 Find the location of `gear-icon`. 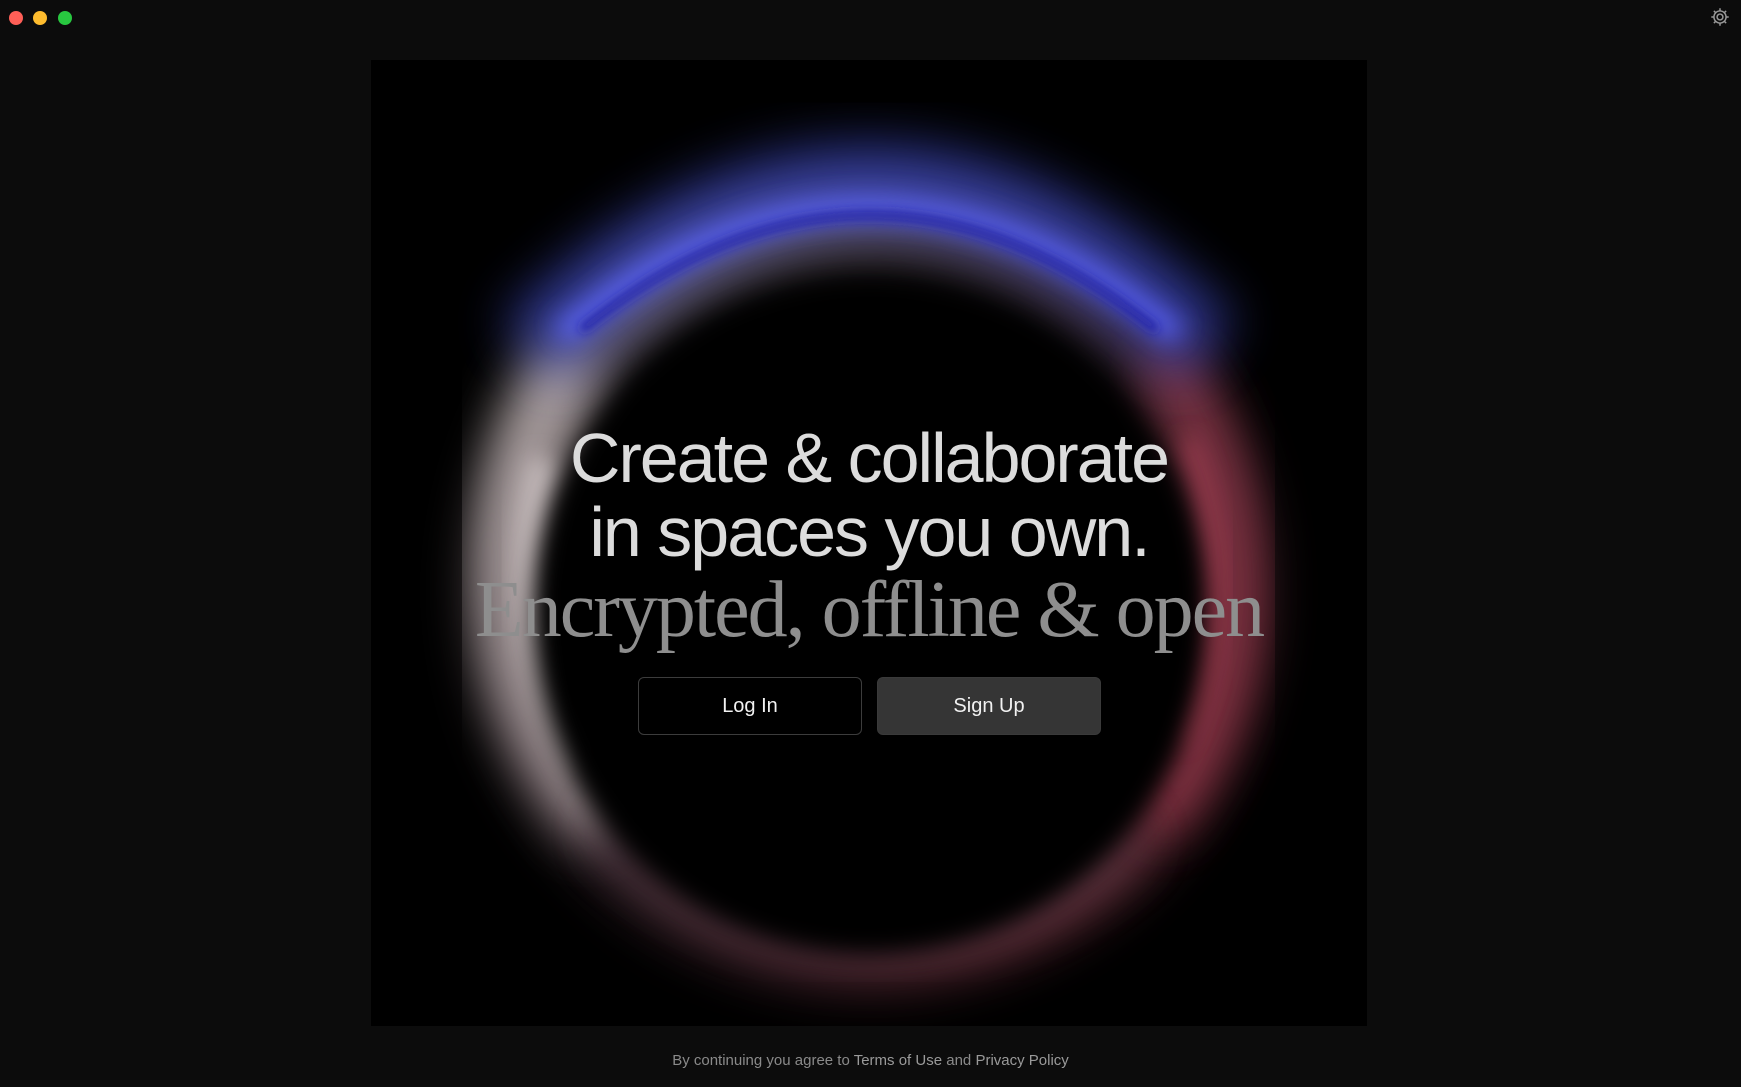

gear-icon is located at coordinates (1720, 17).